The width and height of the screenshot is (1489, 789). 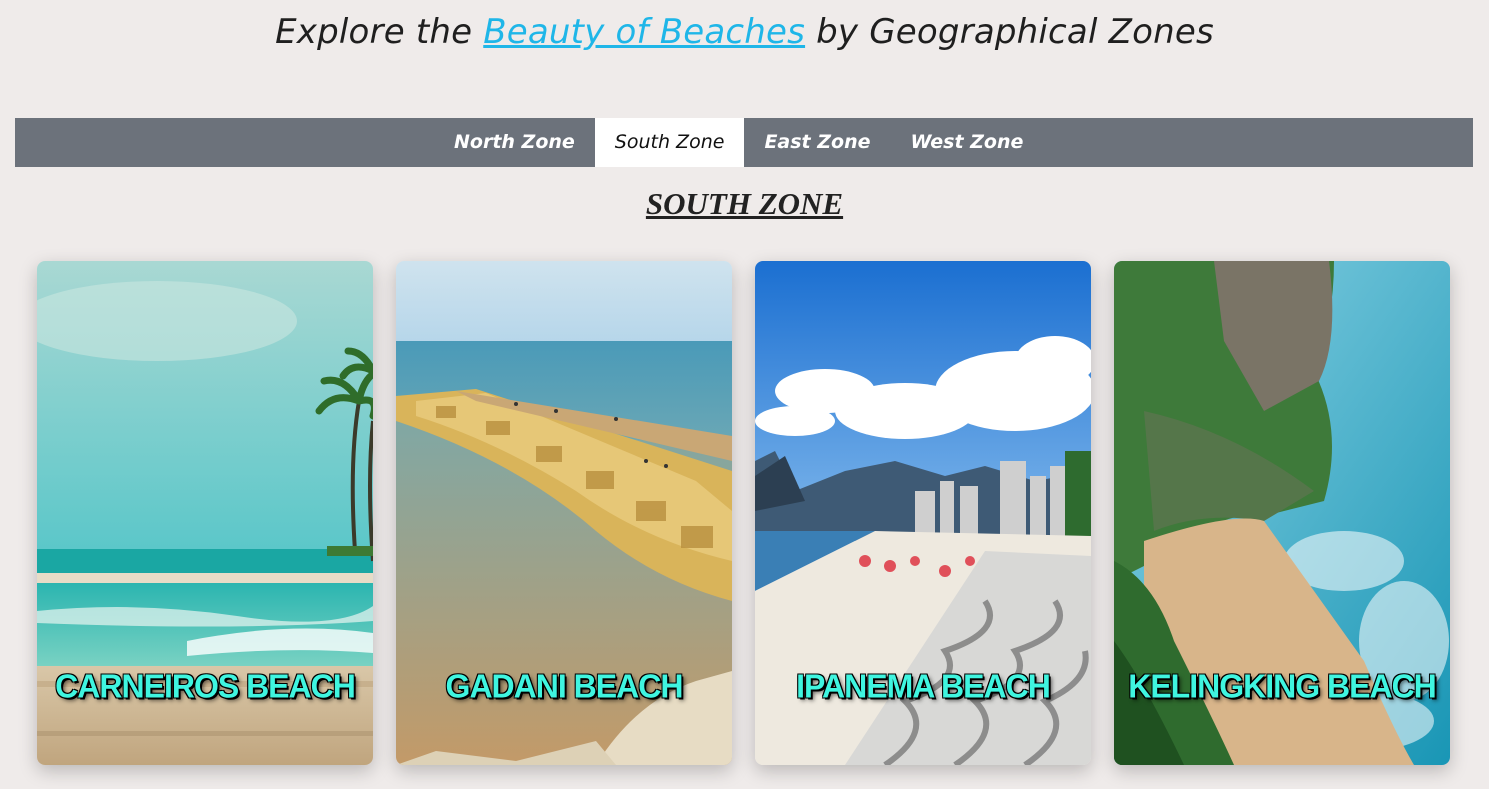 I want to click on card-label-ipanema: IPANEMA BEACH, so click(x=923, y=686).